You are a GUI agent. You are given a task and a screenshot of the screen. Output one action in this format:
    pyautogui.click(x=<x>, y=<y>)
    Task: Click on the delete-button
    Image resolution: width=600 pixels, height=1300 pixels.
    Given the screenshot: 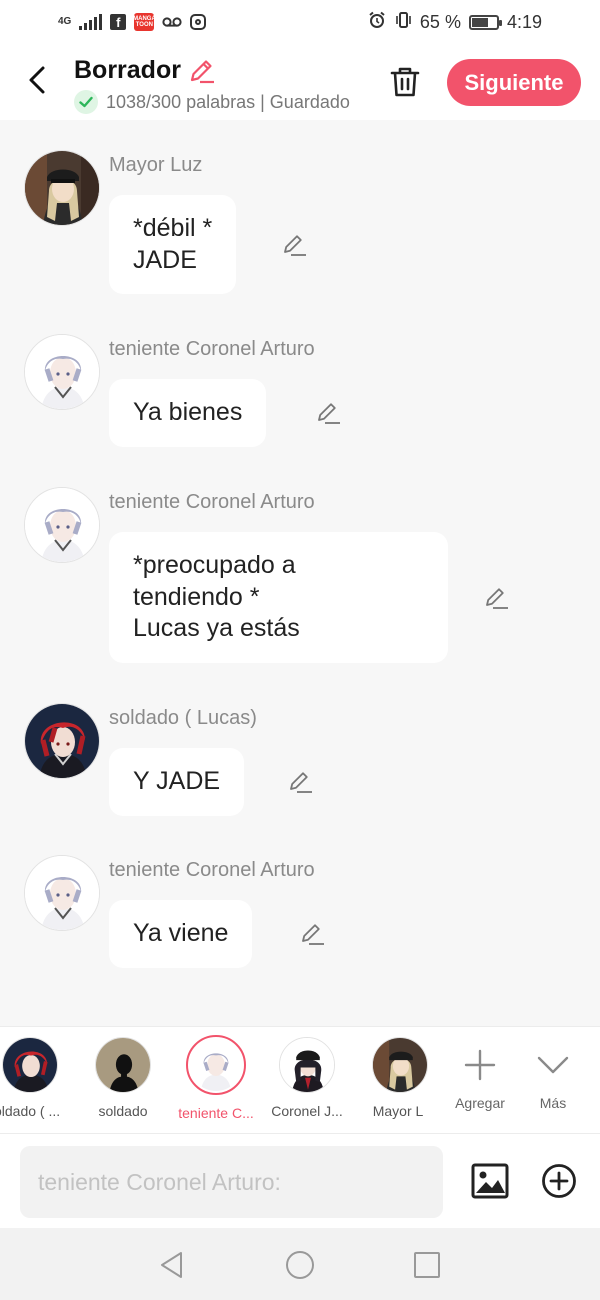 What is the action you would take?
    pyautogui.click(x=405, y=82)
    